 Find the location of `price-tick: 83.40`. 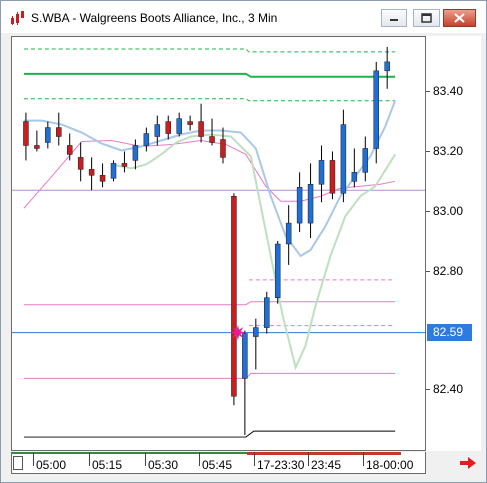

price-tick: 83.40 is located at coordinates (448, 91).